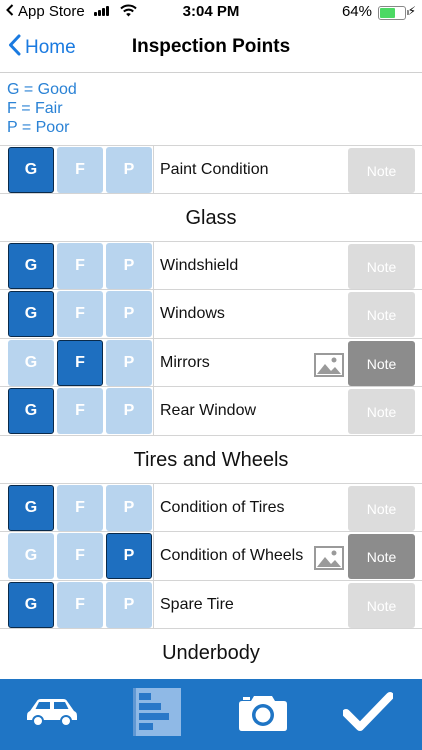 The height and width of the screenshot is (750, 422). I want to click on inspection-row-rear-window: G F P Rear Window Note, so click(211, 410).